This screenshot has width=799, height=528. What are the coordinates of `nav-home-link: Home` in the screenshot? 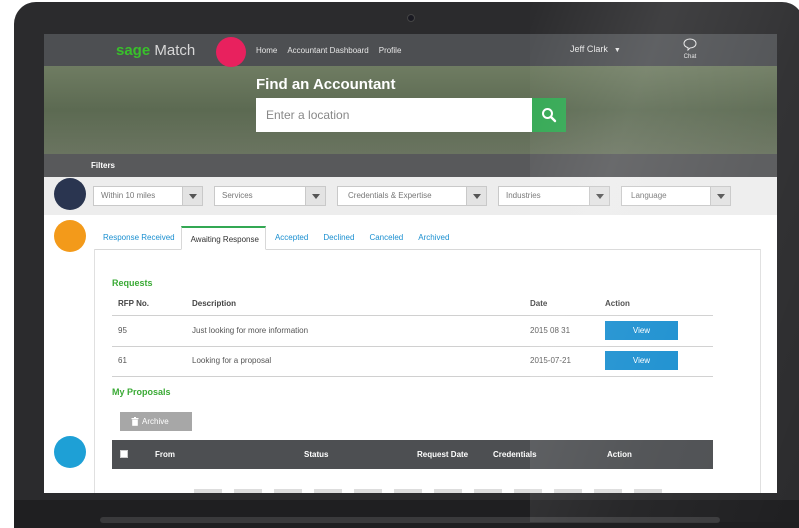 It's located at (266, 50).